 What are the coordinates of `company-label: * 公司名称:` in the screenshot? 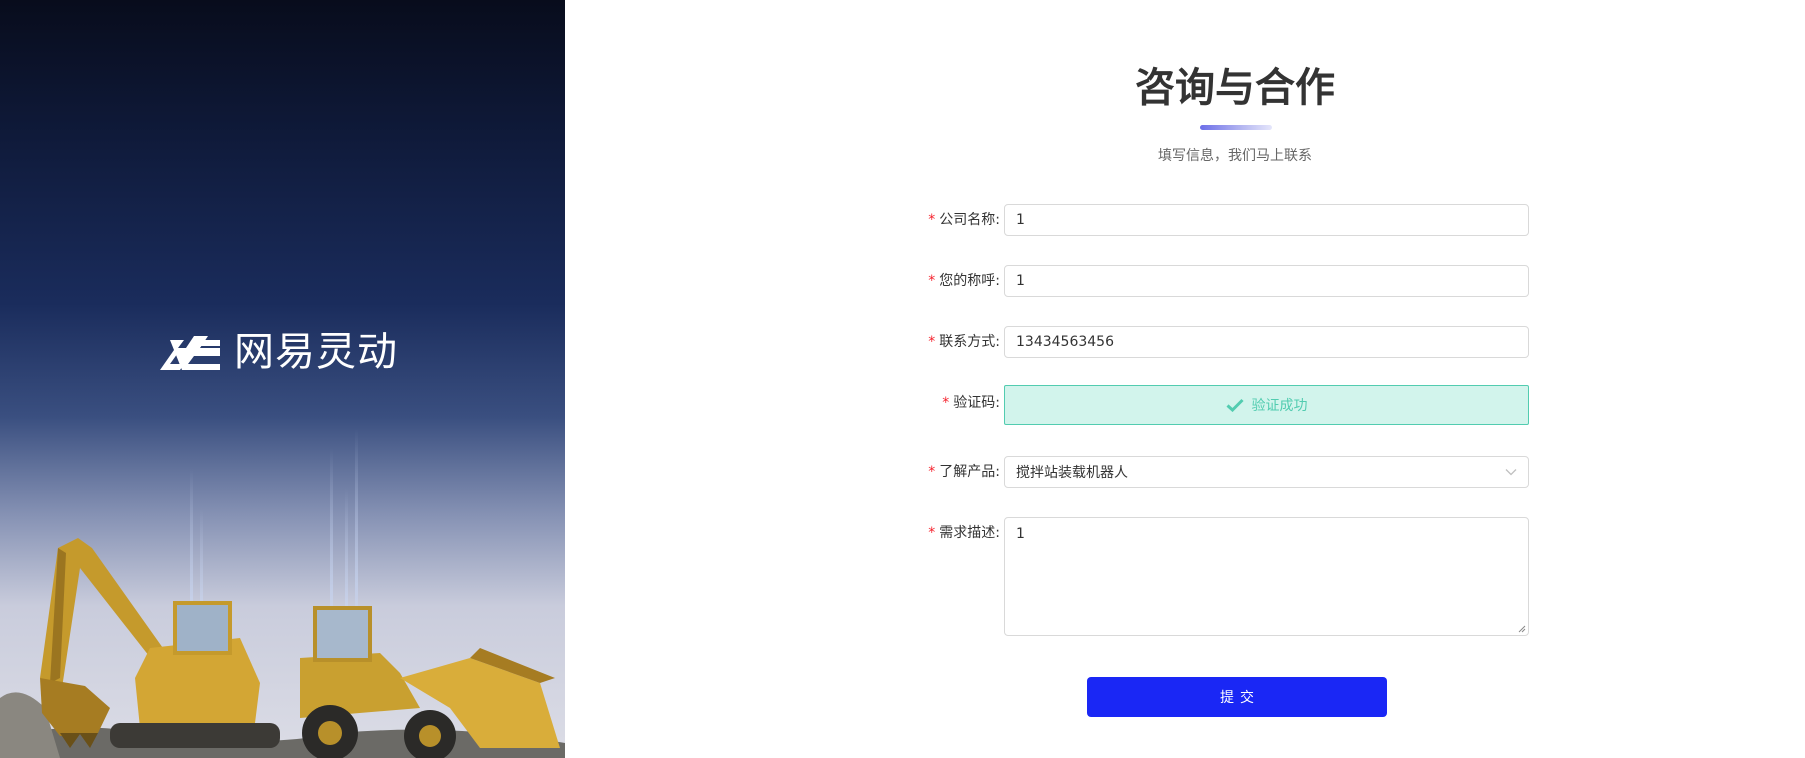 It's located at (940, 220).